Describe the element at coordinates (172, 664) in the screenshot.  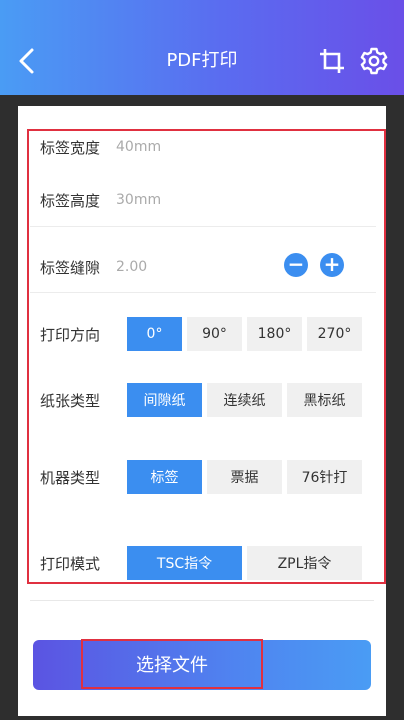
I see `select-file-label: 选择文件` at that location.